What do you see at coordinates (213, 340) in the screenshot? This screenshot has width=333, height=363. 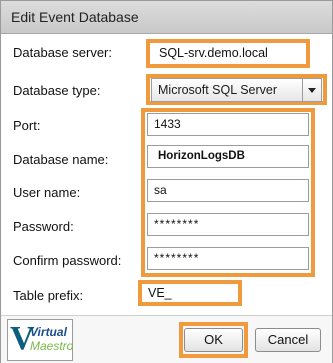 I see `ok-button: OK` at bounding box center [213, 340].